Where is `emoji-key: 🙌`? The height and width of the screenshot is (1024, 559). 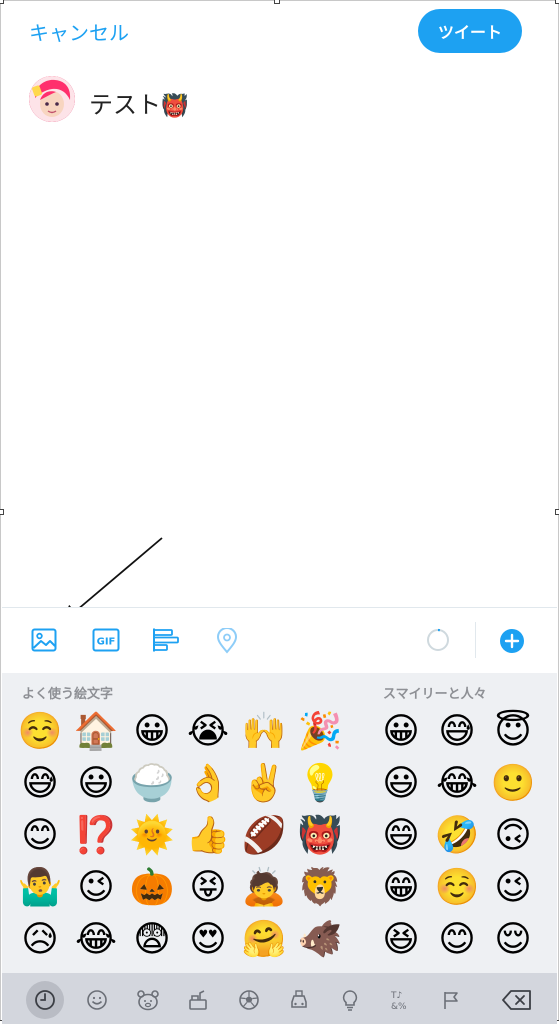 emoji-key: 🙌 is located at coordinates (264, 732).